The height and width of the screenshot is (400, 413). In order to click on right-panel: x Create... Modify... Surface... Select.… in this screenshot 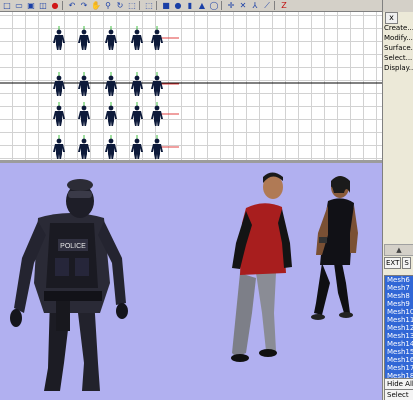, I will do `click(397, 200)`.